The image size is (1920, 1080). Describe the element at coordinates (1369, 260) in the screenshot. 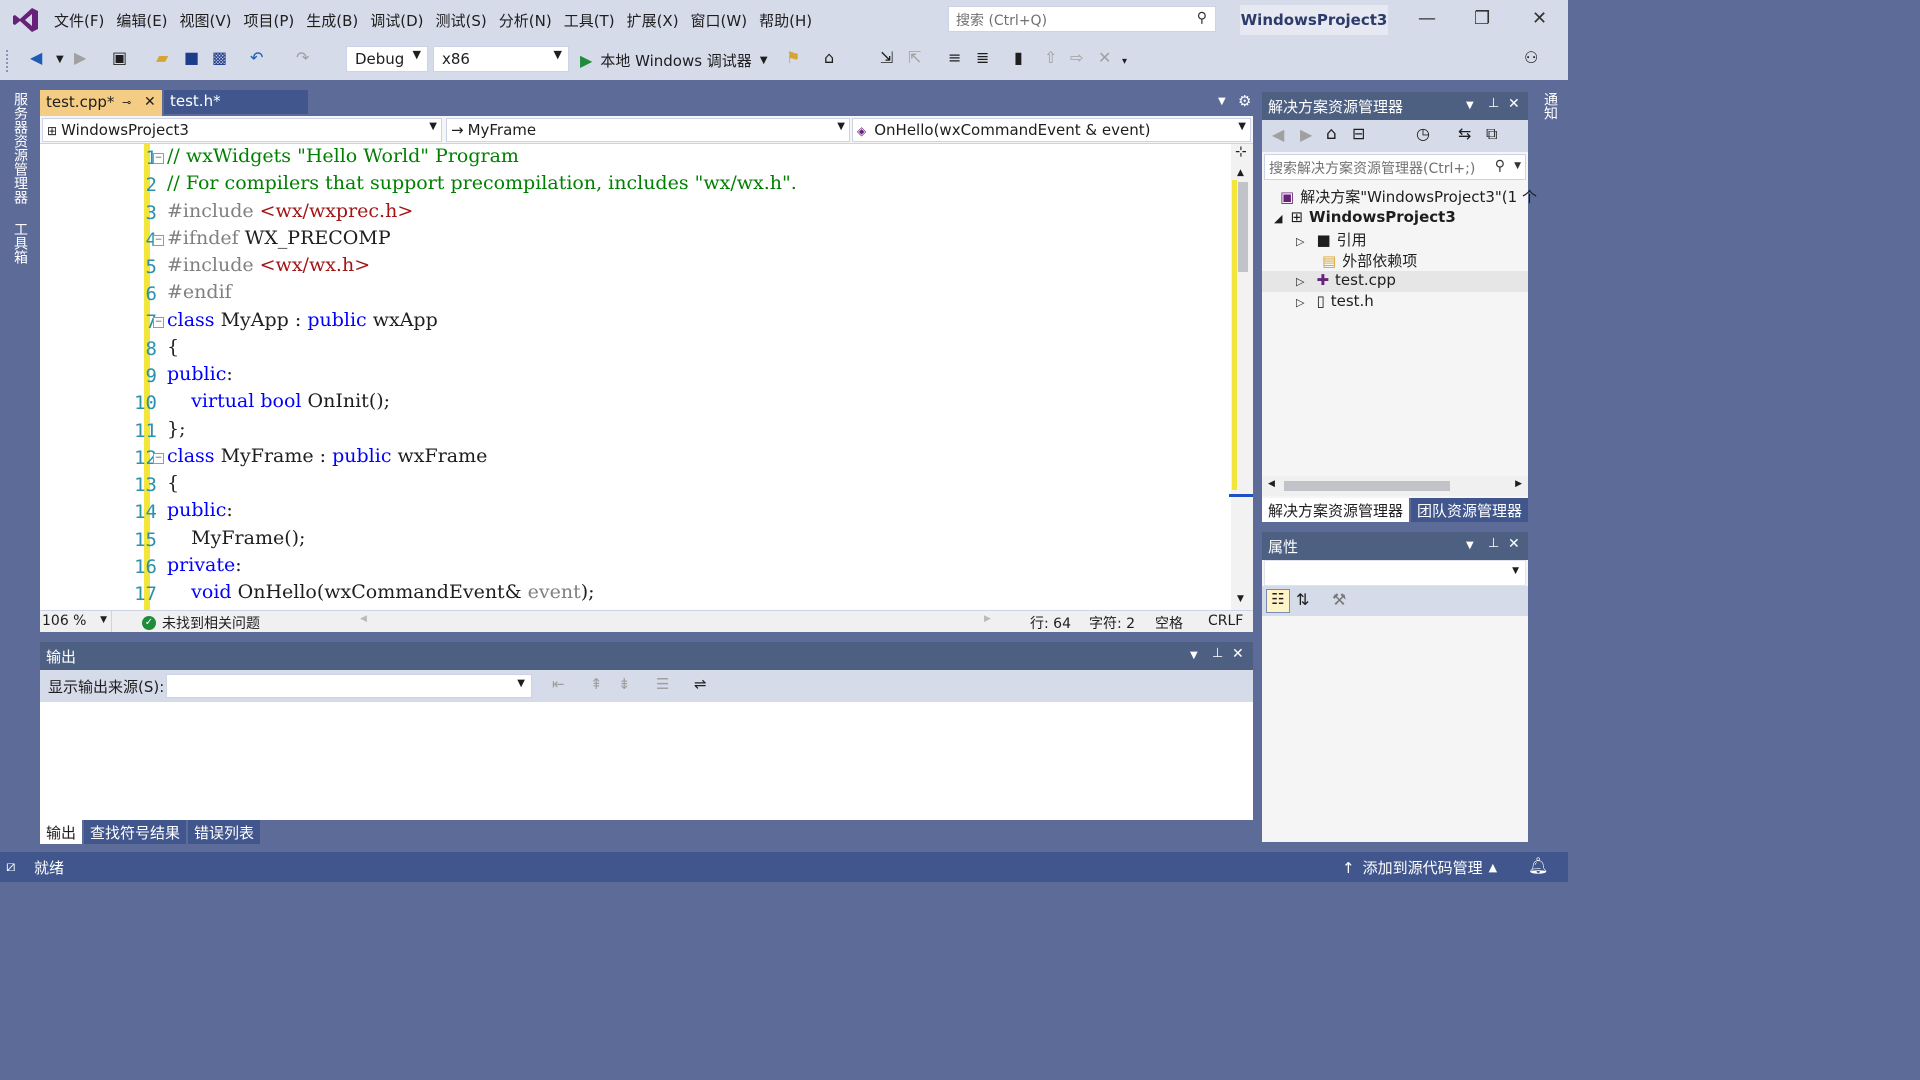

I see `tree-item-external-deps: ▤ 外部依赖项` at that location.